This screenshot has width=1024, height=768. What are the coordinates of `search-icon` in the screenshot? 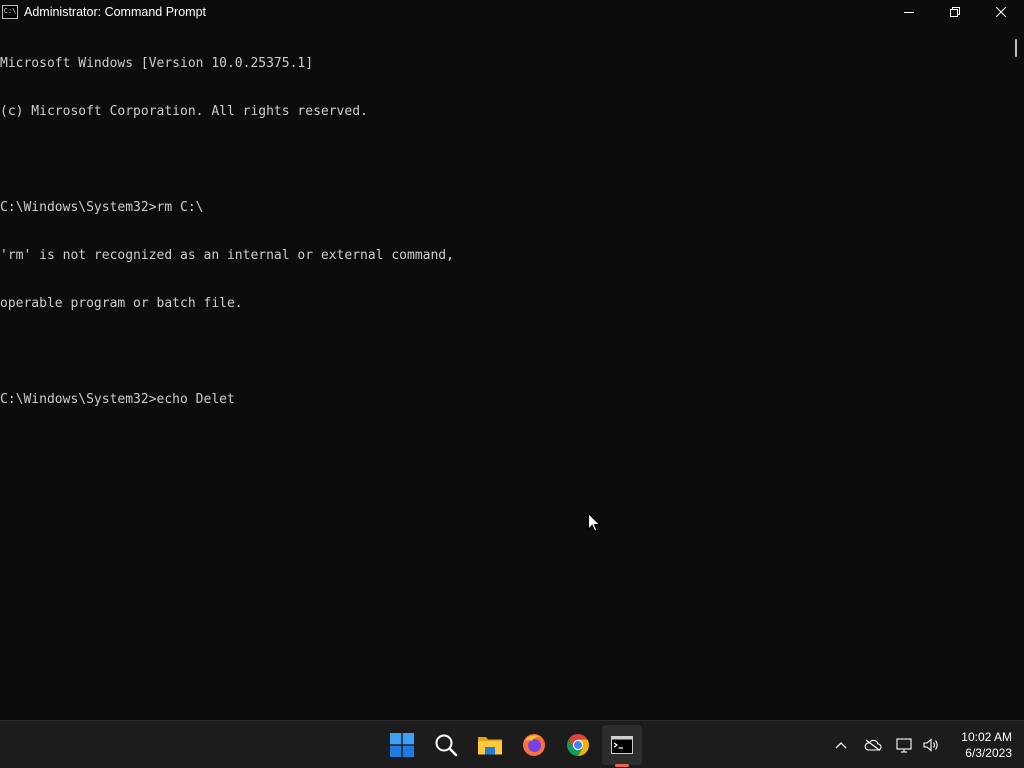 It's located at (446, 745).